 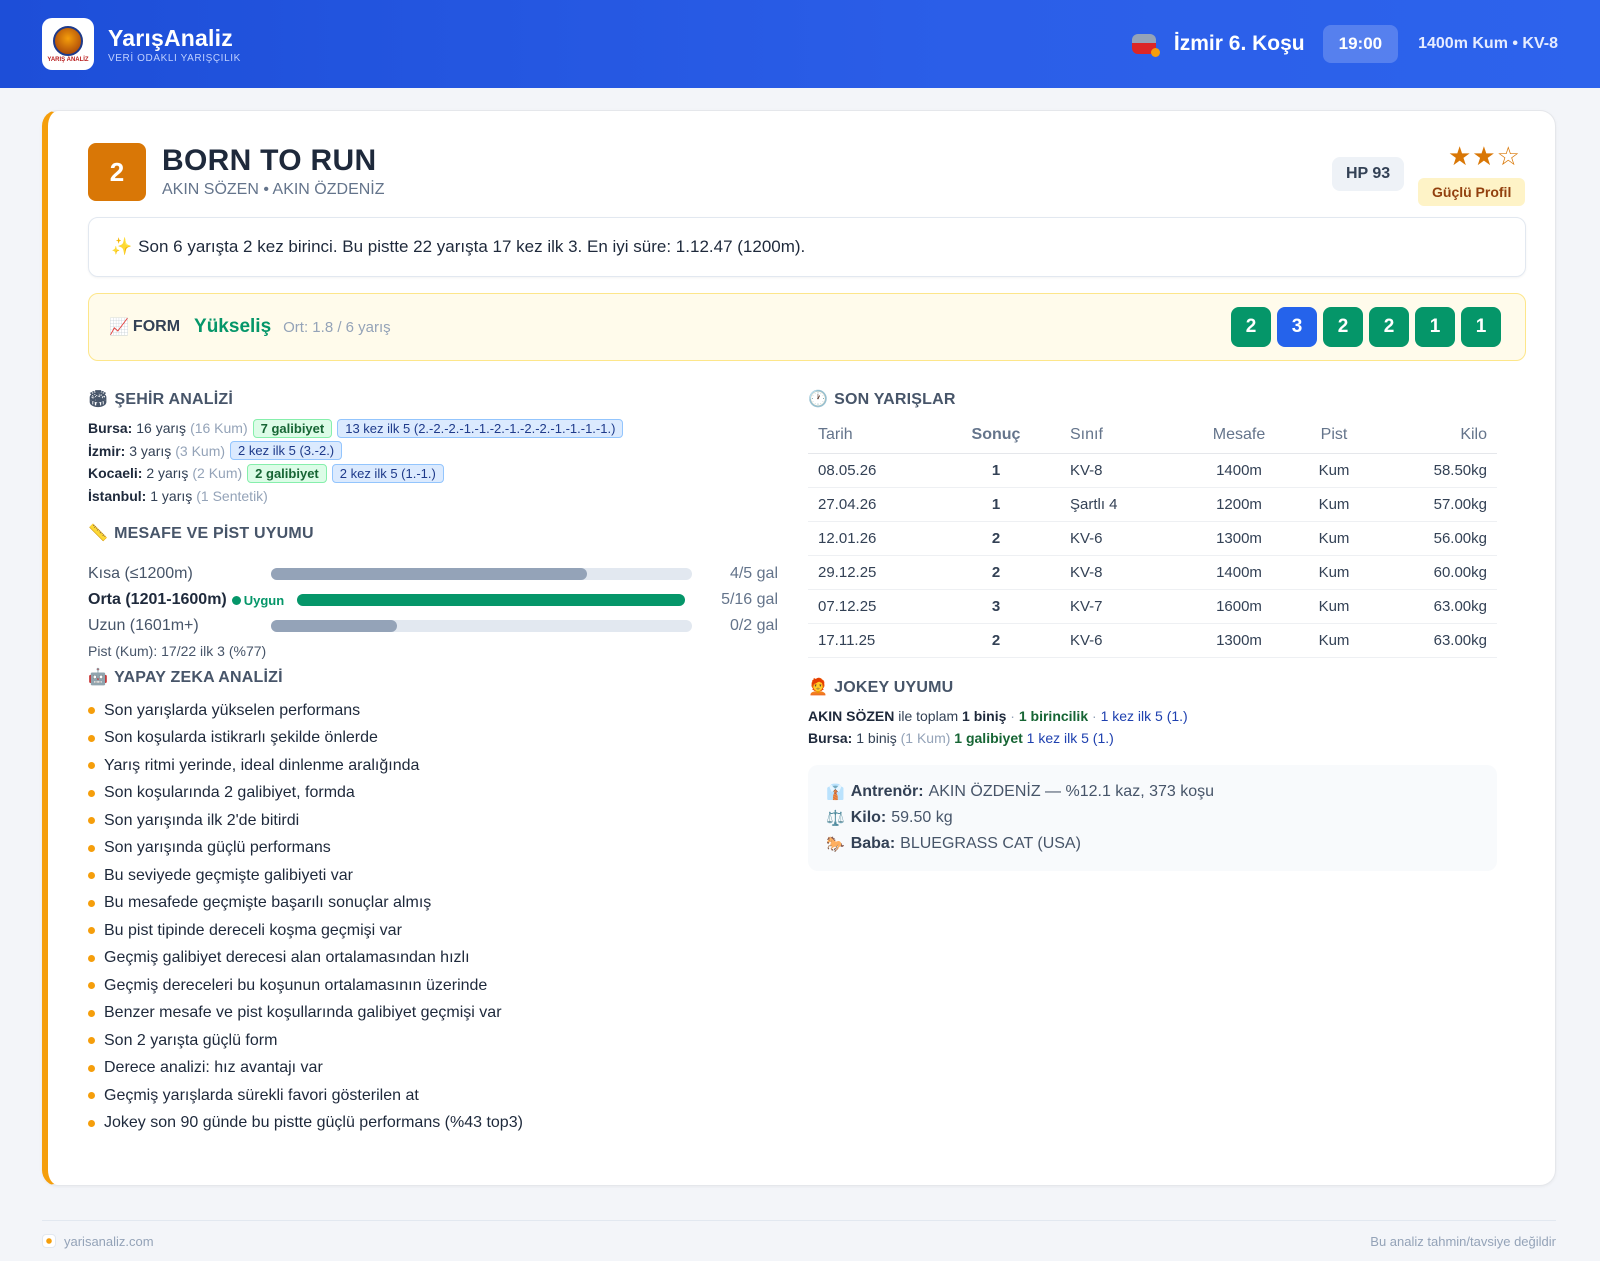 I want to click on table-row: 17.11.25 2 KV-6 1300m Kum 63.00kg, so click(x=1152, y=640).